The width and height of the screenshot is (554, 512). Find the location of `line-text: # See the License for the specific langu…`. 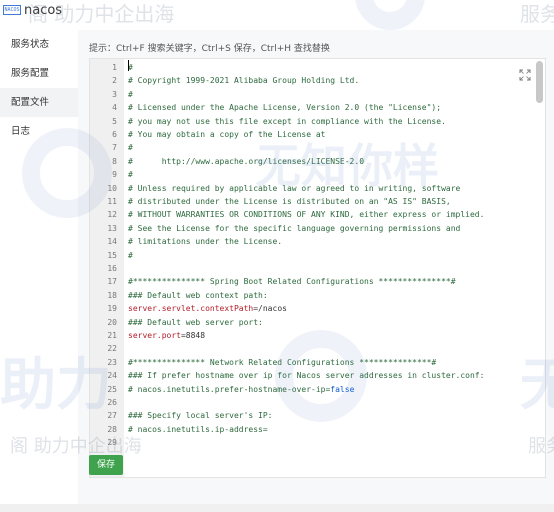

line-text: # See the License for the specific langu… is located at coordinates (294, 228).